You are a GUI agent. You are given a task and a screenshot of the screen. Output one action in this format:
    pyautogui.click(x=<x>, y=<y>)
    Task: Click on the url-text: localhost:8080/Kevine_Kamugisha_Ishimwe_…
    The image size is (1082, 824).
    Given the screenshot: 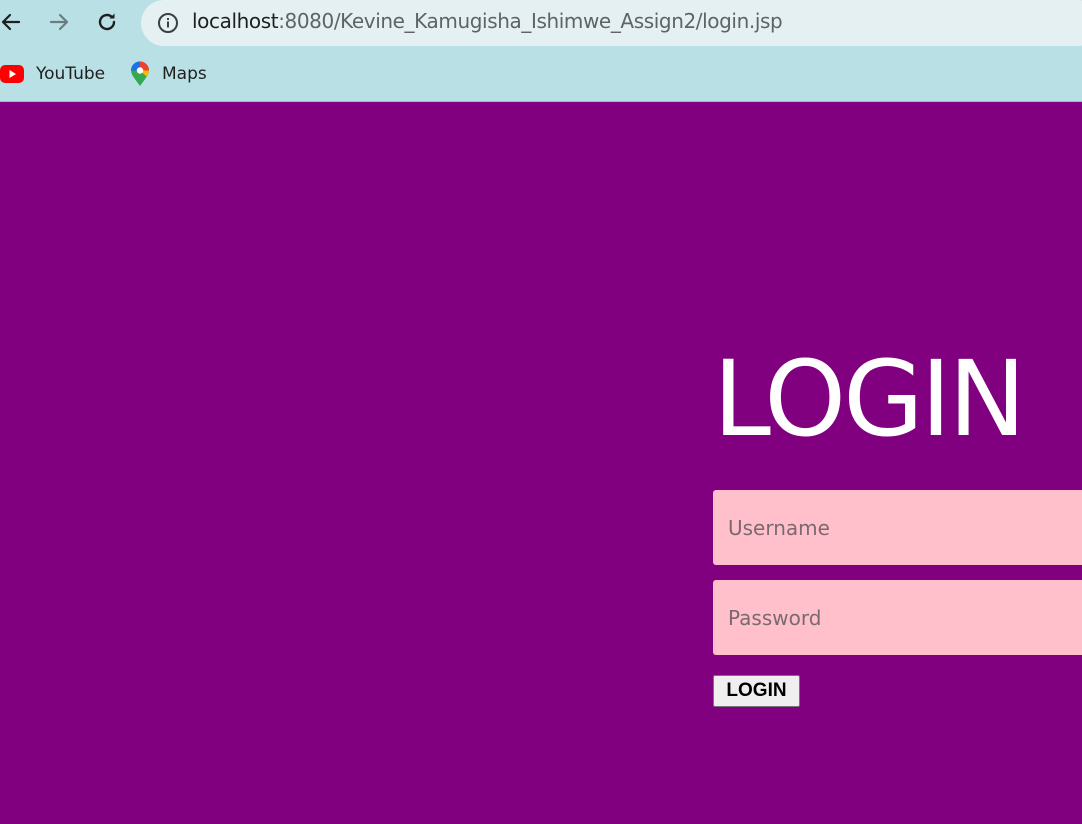 What is the action you would take?
    pyautogui.click(x=487, y=21)
    